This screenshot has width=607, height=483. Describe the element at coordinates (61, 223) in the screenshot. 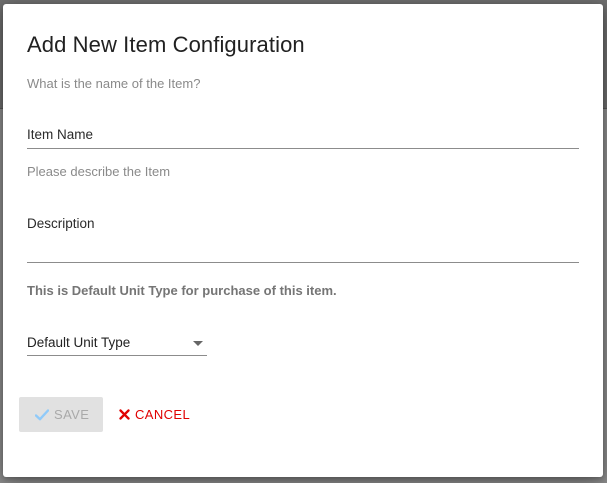

I see `description-label: Description` at that location.